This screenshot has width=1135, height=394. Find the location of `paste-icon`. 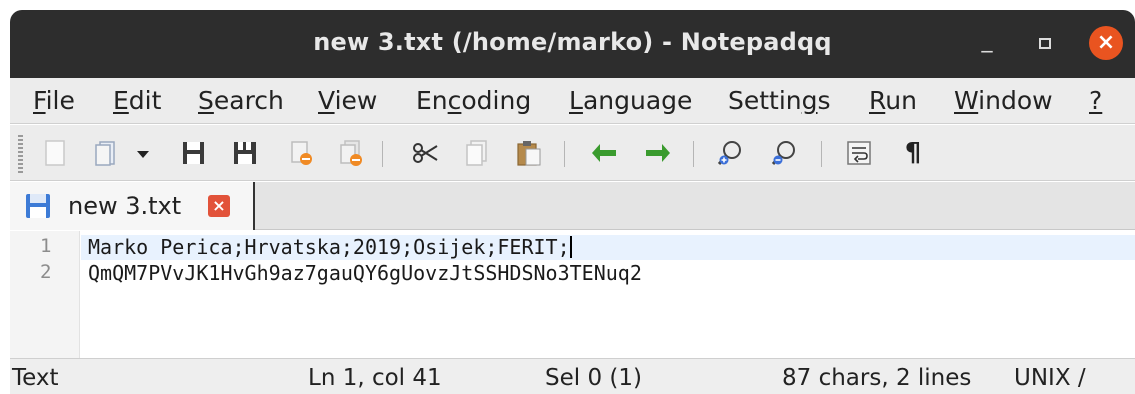

paste-icon is located at coordinates (529, 153).